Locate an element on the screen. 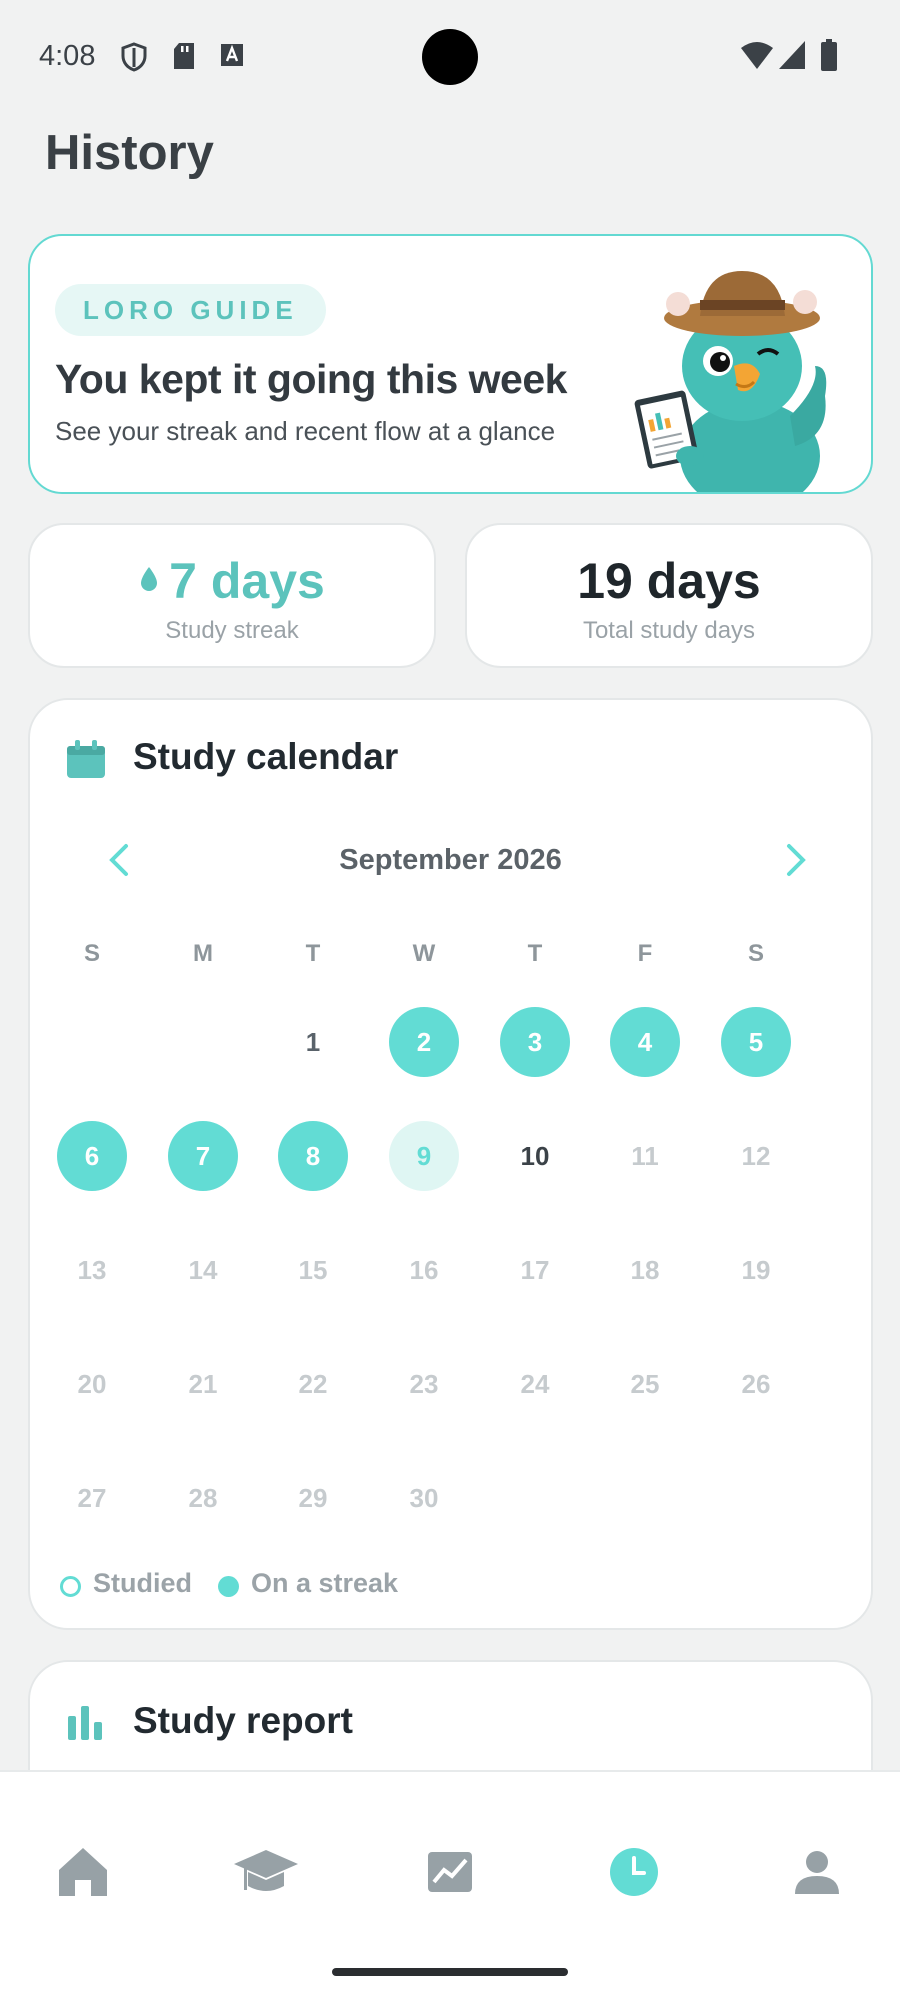 The image size is (900, 2000). calendar-day-19: 19 is located at coordinates (756, 1270).